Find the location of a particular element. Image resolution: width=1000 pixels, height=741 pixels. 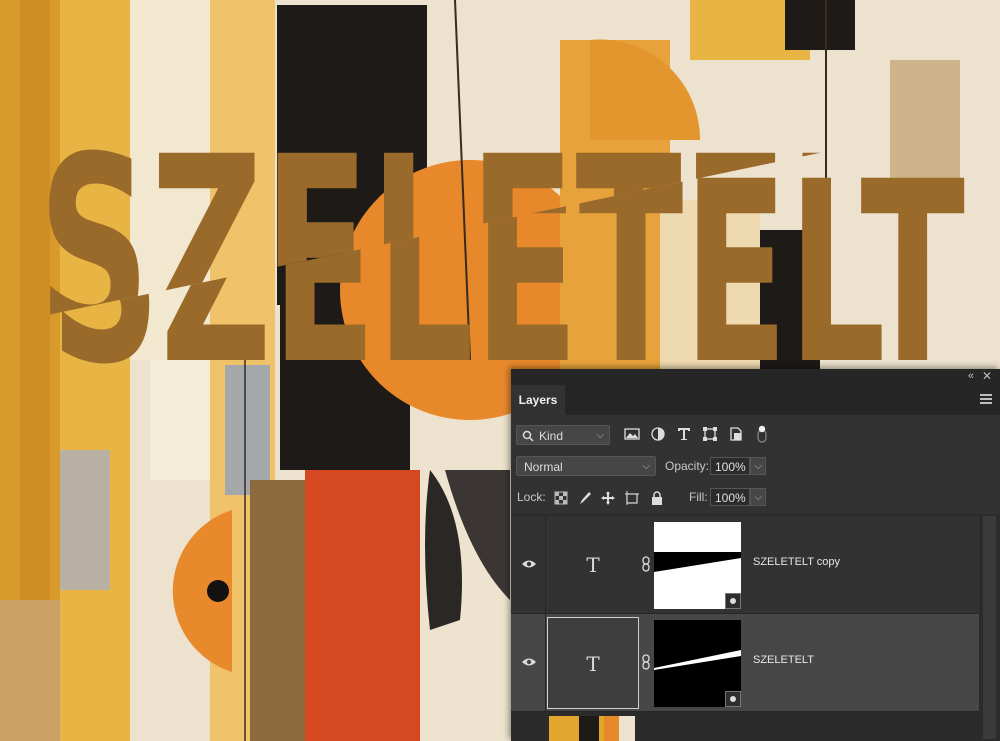

opacity-input: 100% is located at coordinates (730, 466).